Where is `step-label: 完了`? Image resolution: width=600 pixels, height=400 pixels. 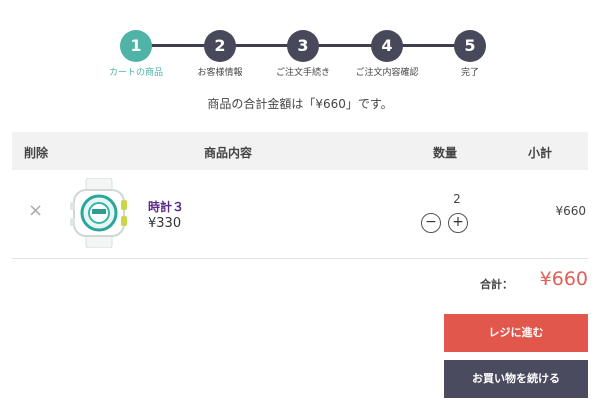 step-label: 完了 is located at coordinates (469, 73).